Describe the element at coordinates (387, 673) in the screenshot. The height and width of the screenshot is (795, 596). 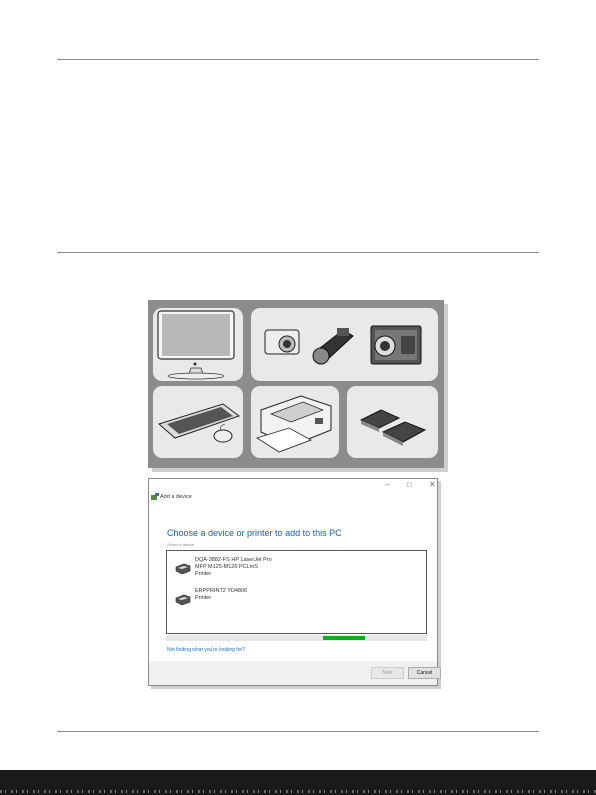
I see `next-button: Next` at that location.